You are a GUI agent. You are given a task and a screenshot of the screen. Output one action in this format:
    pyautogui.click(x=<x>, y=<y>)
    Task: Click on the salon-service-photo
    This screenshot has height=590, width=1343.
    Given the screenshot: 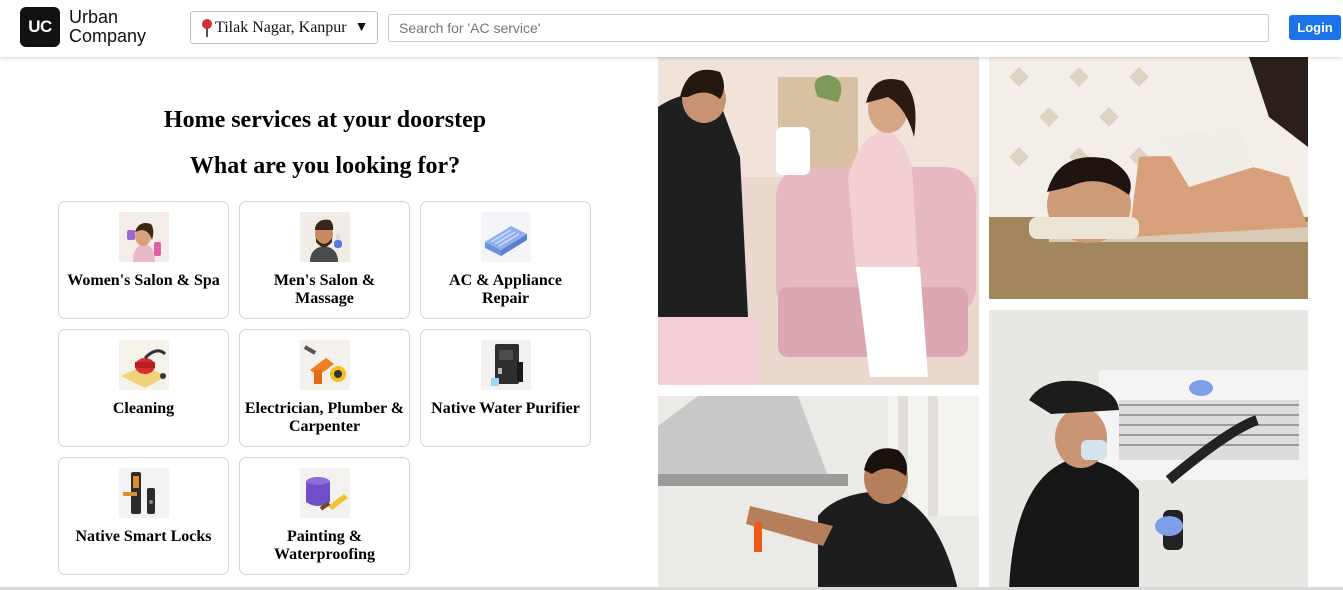 What is the action you would take?
    pyautogui.click(x=818, y=221)
    